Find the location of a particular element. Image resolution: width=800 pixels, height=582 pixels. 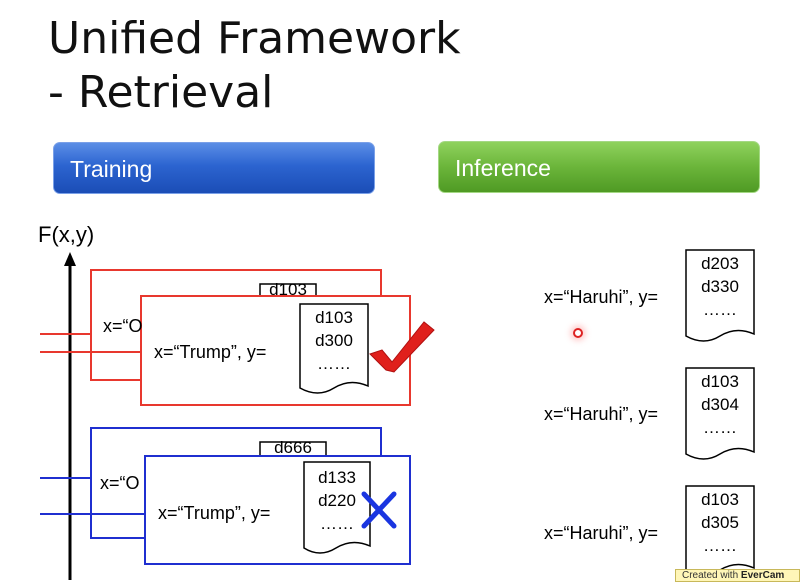

red-back-x-label: x=“O is located at coordinates (123, 326).